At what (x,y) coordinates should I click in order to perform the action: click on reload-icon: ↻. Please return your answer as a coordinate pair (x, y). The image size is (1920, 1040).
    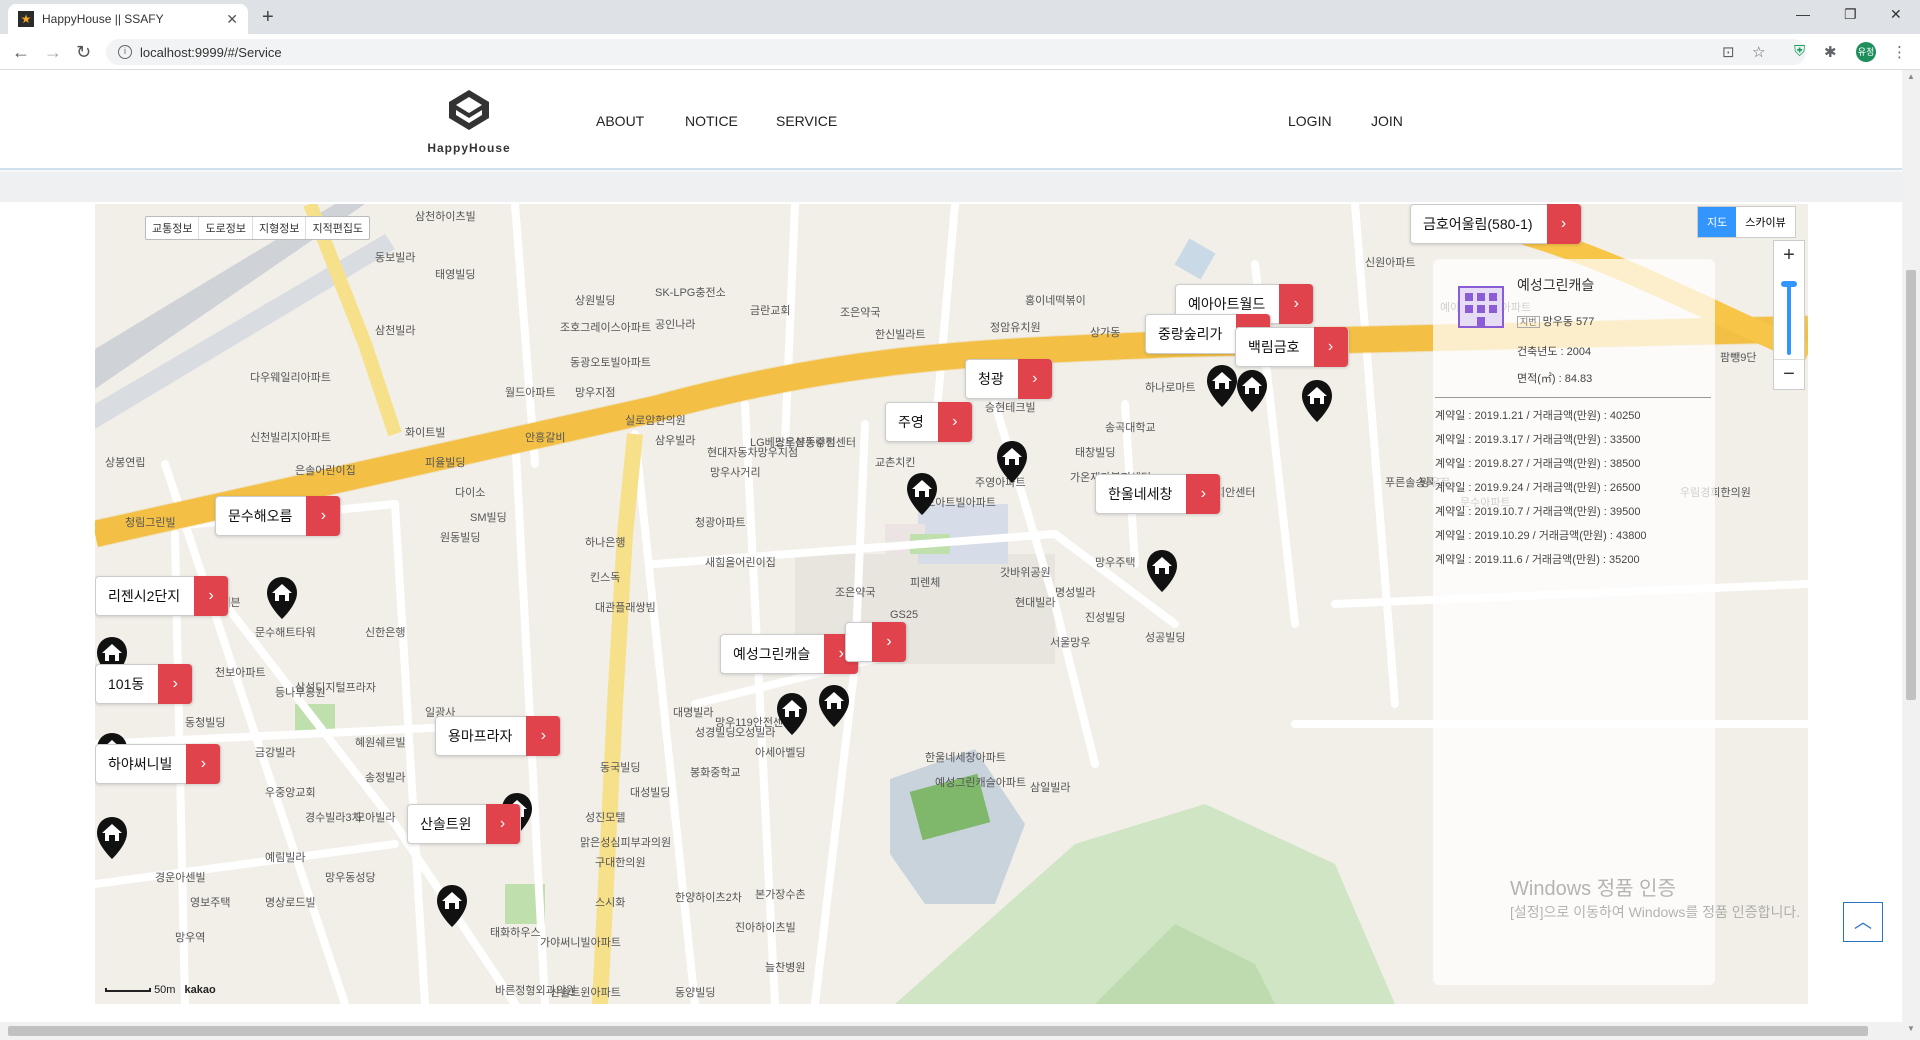
    Looking at the image, I should click on (83, 52).